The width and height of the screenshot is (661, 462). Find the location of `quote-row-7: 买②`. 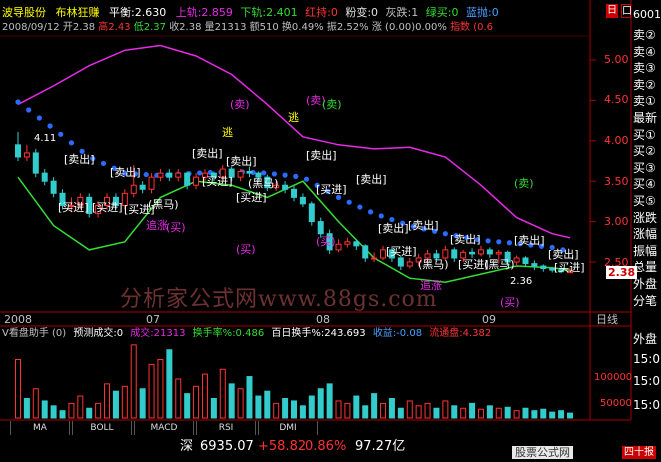

quote-row-7: 买② is located at coordinates (644, 151).